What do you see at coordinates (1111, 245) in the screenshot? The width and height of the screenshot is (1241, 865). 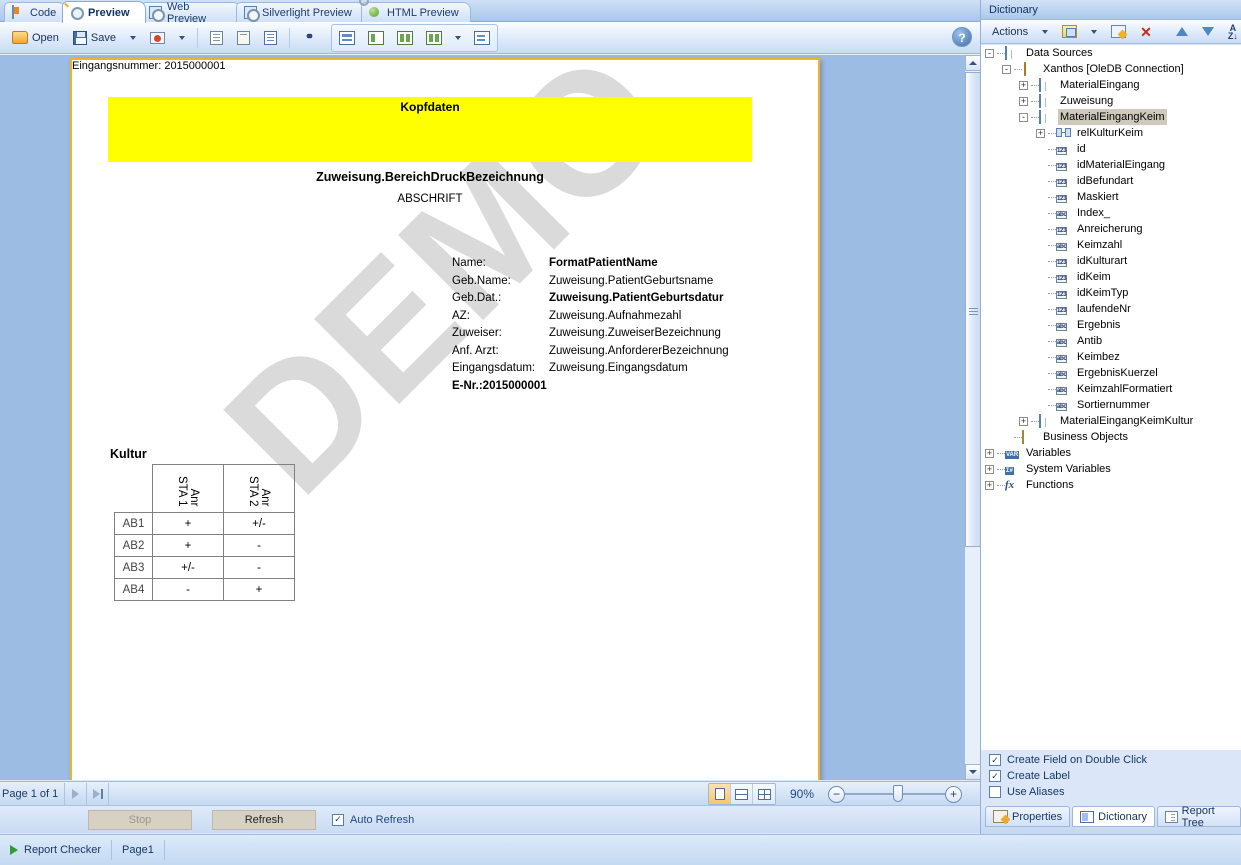 I see `tree-node-keimzahl: abc Keimzahl` at bounding box center [1111, 245].